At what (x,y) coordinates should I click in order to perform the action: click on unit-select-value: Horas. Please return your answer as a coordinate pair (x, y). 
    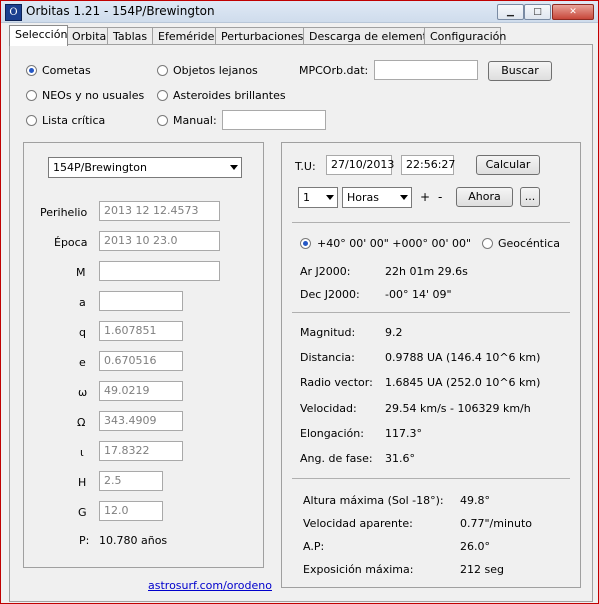
    Looking at the image, I should click on (363, 197).